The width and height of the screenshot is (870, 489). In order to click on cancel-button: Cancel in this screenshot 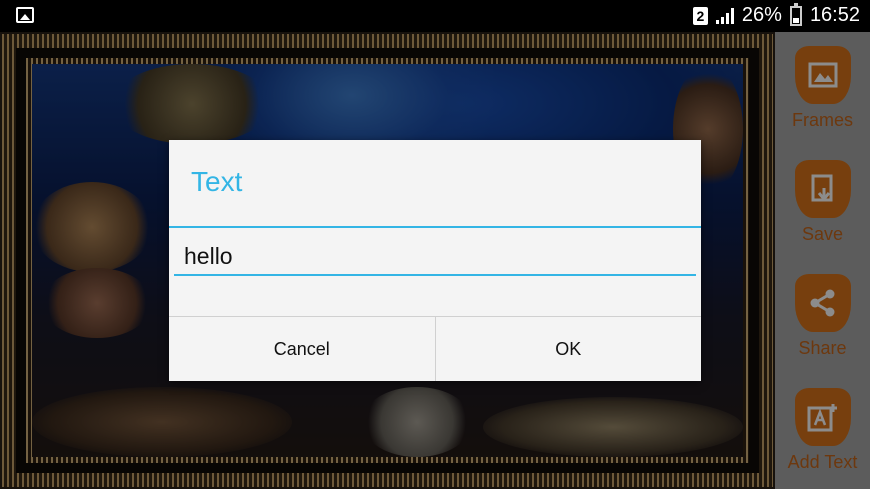, I will do `click(302, 349)`.